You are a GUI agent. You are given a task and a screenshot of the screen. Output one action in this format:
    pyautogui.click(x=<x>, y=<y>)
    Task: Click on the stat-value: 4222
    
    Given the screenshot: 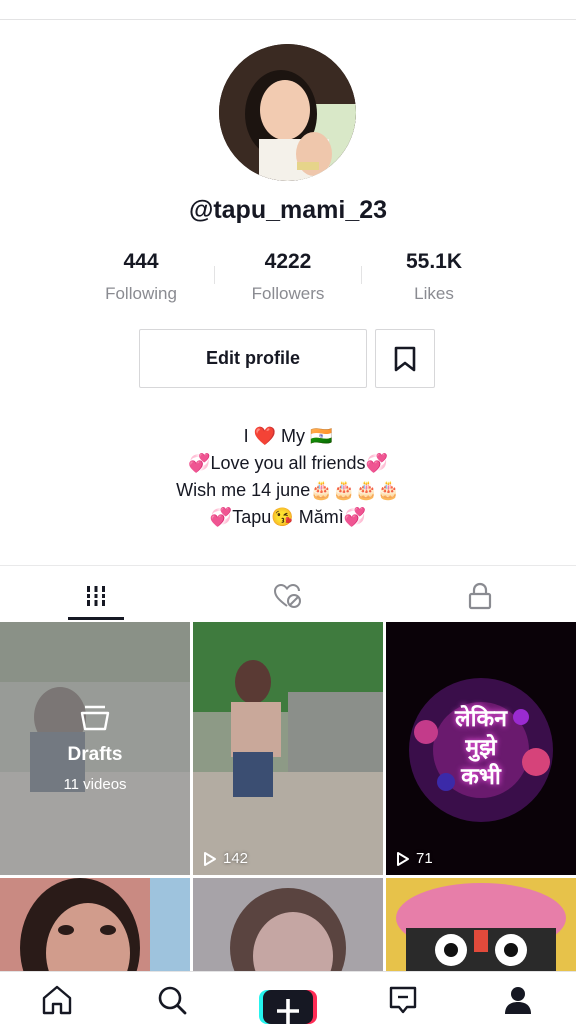 What is the action you would take?
    pyautogui.click(x=288, y=261)
    